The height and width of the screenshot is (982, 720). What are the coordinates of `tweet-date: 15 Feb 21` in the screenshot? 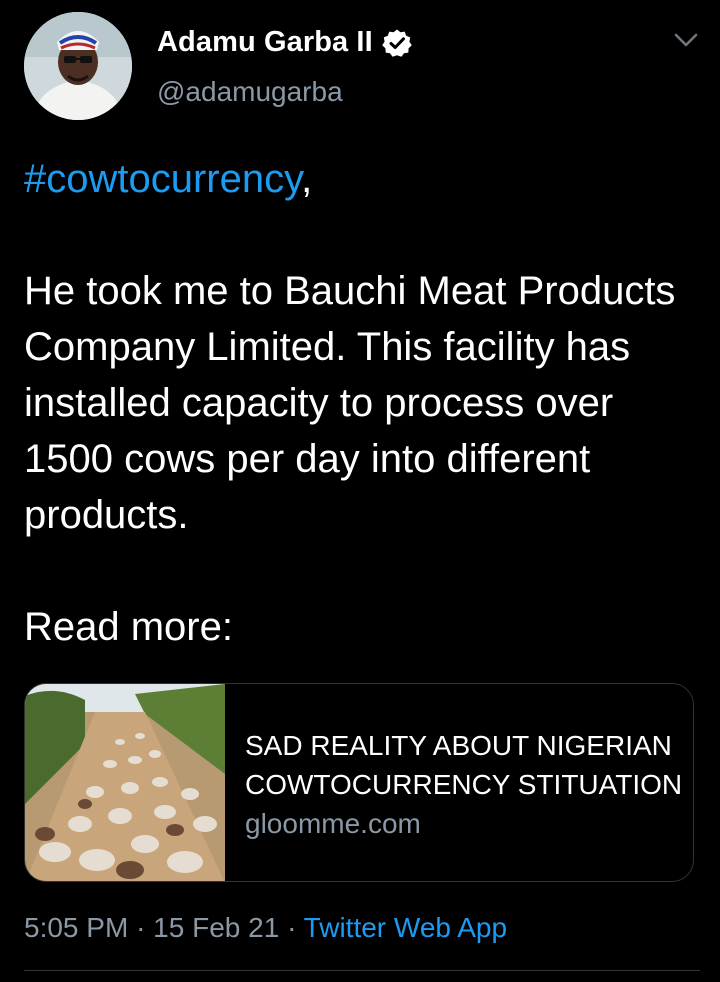 It's located at (216, 927).